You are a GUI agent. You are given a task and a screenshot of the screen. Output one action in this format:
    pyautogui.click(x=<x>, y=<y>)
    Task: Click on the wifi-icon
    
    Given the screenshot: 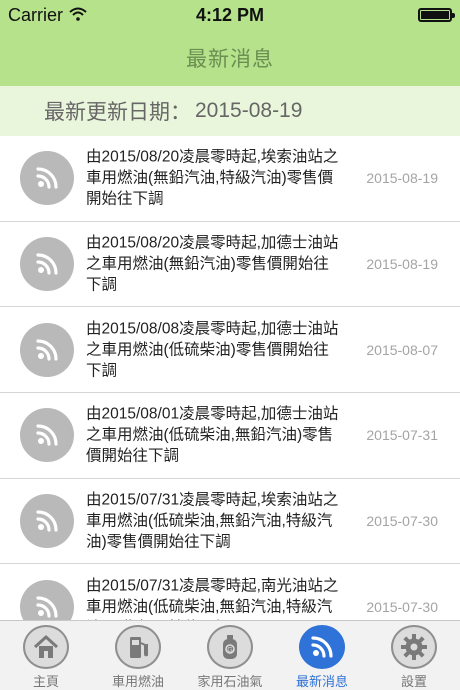 What is the action you would take?
    pyautogui.click(x=78, y=15)
    